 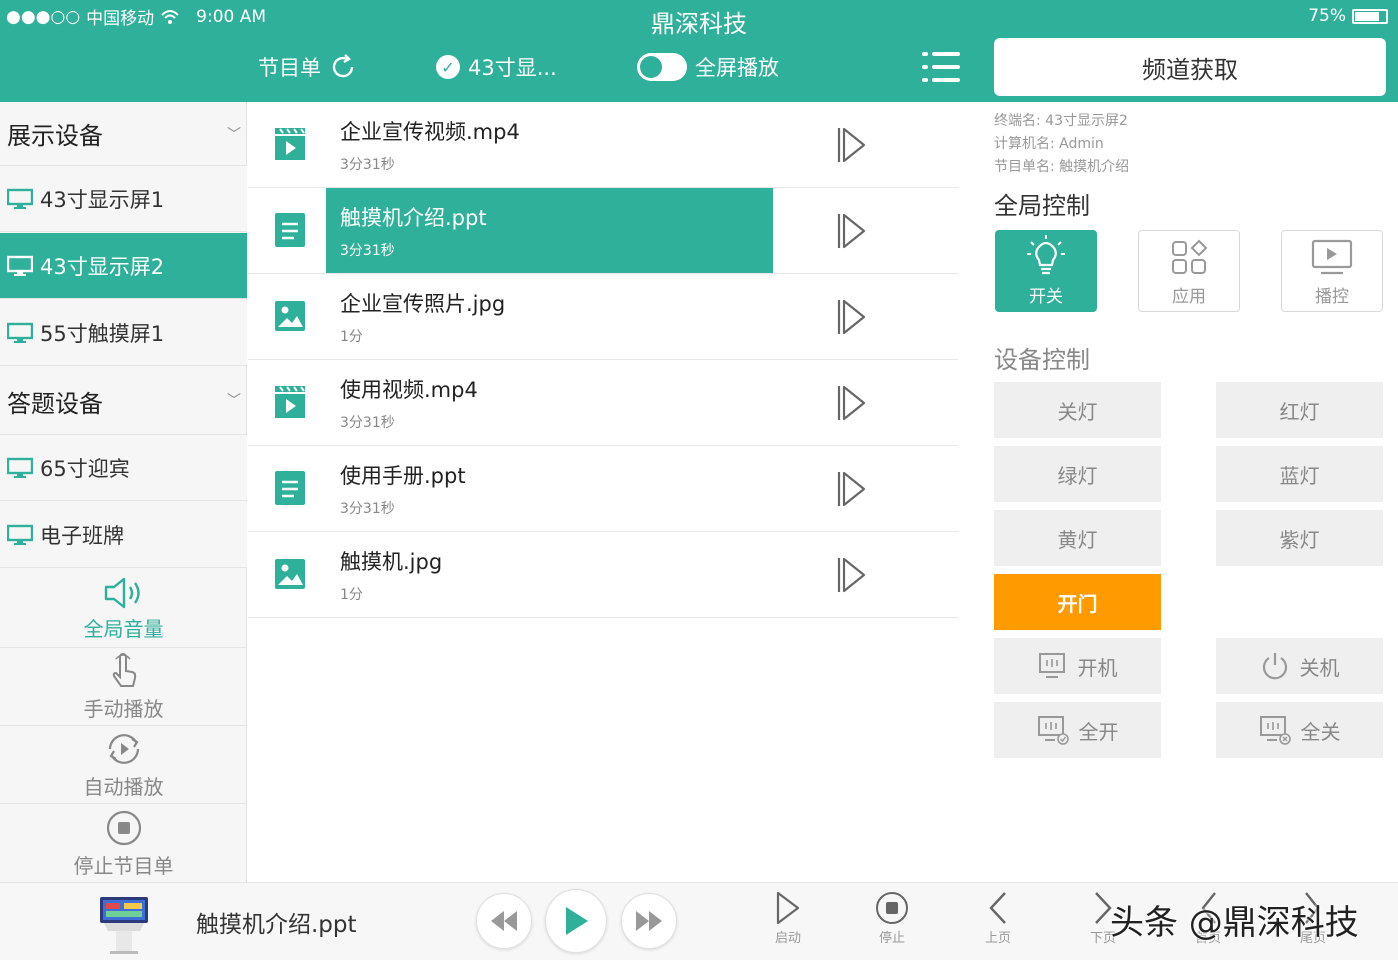 I want to click on now-playing-title: 触摸机介绍.ppt, so click(x=276, y=922).